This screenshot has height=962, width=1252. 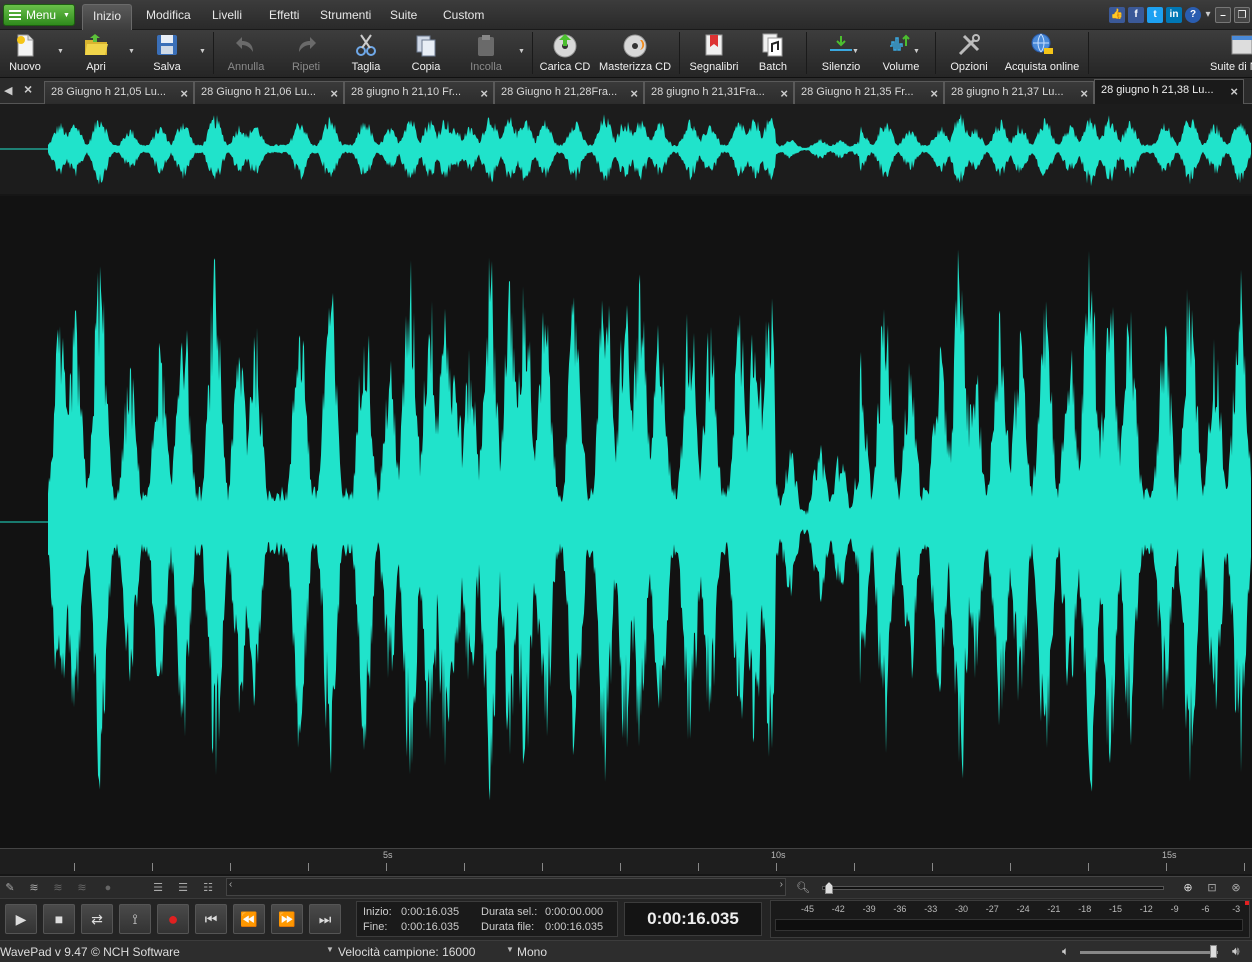 What do you see at coordinates (287, 919) in the screenshot?
I see `fast-forward-button: ⏩` at bounding box center [287, 919].